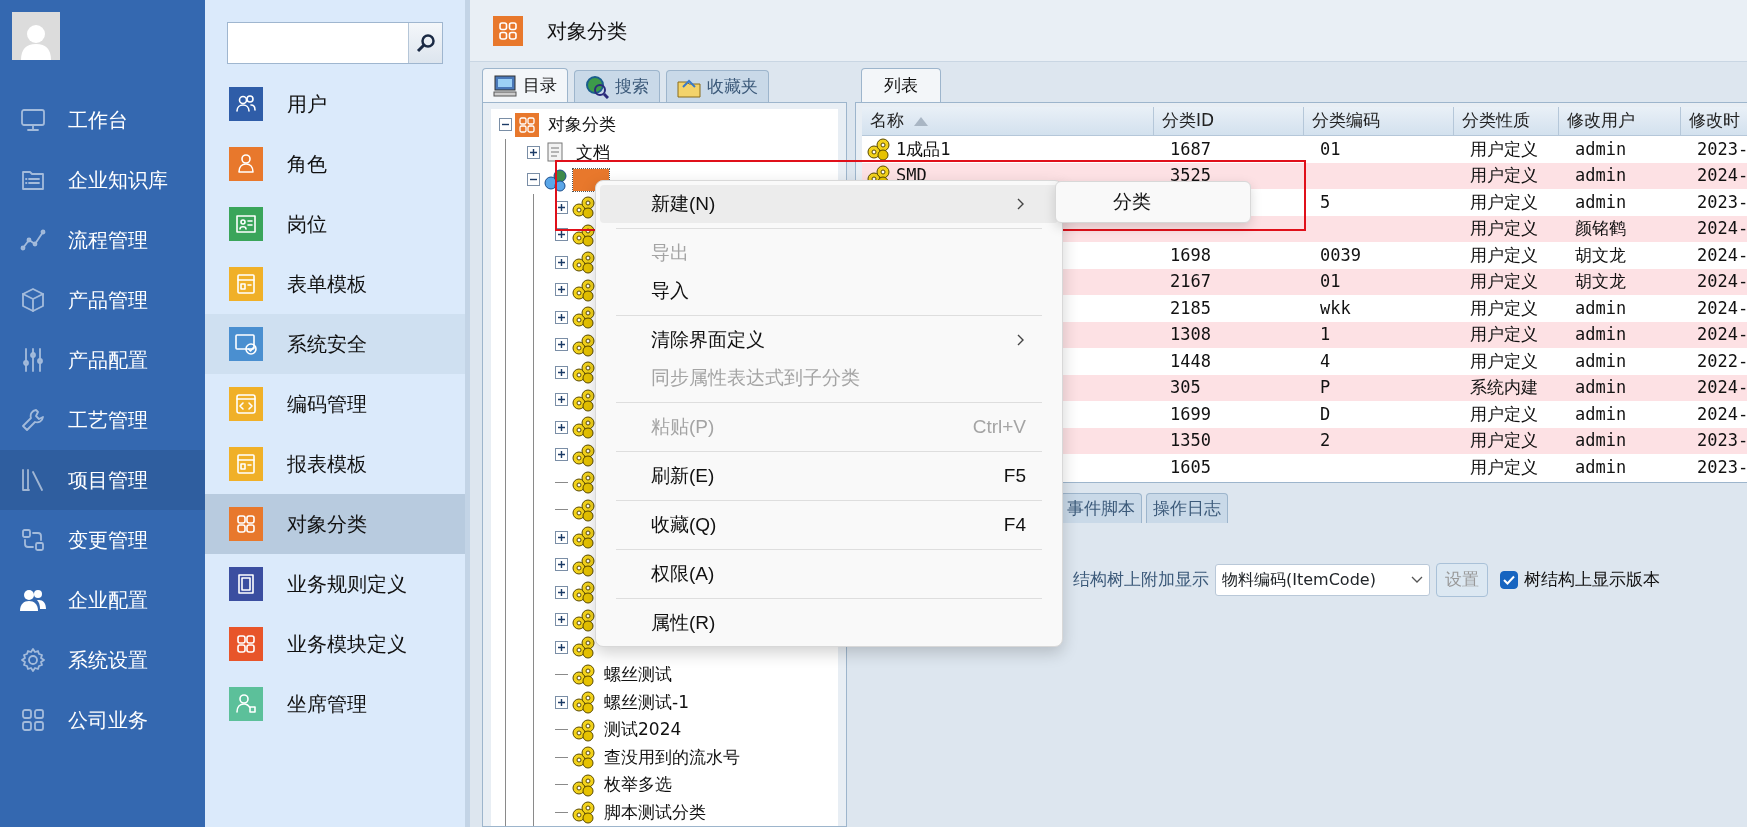 The width and height of the screenshot is (1747, 827). Describe the element at coordinates (33, 120) in the screenshot. I see `monitor-icon` at that location.